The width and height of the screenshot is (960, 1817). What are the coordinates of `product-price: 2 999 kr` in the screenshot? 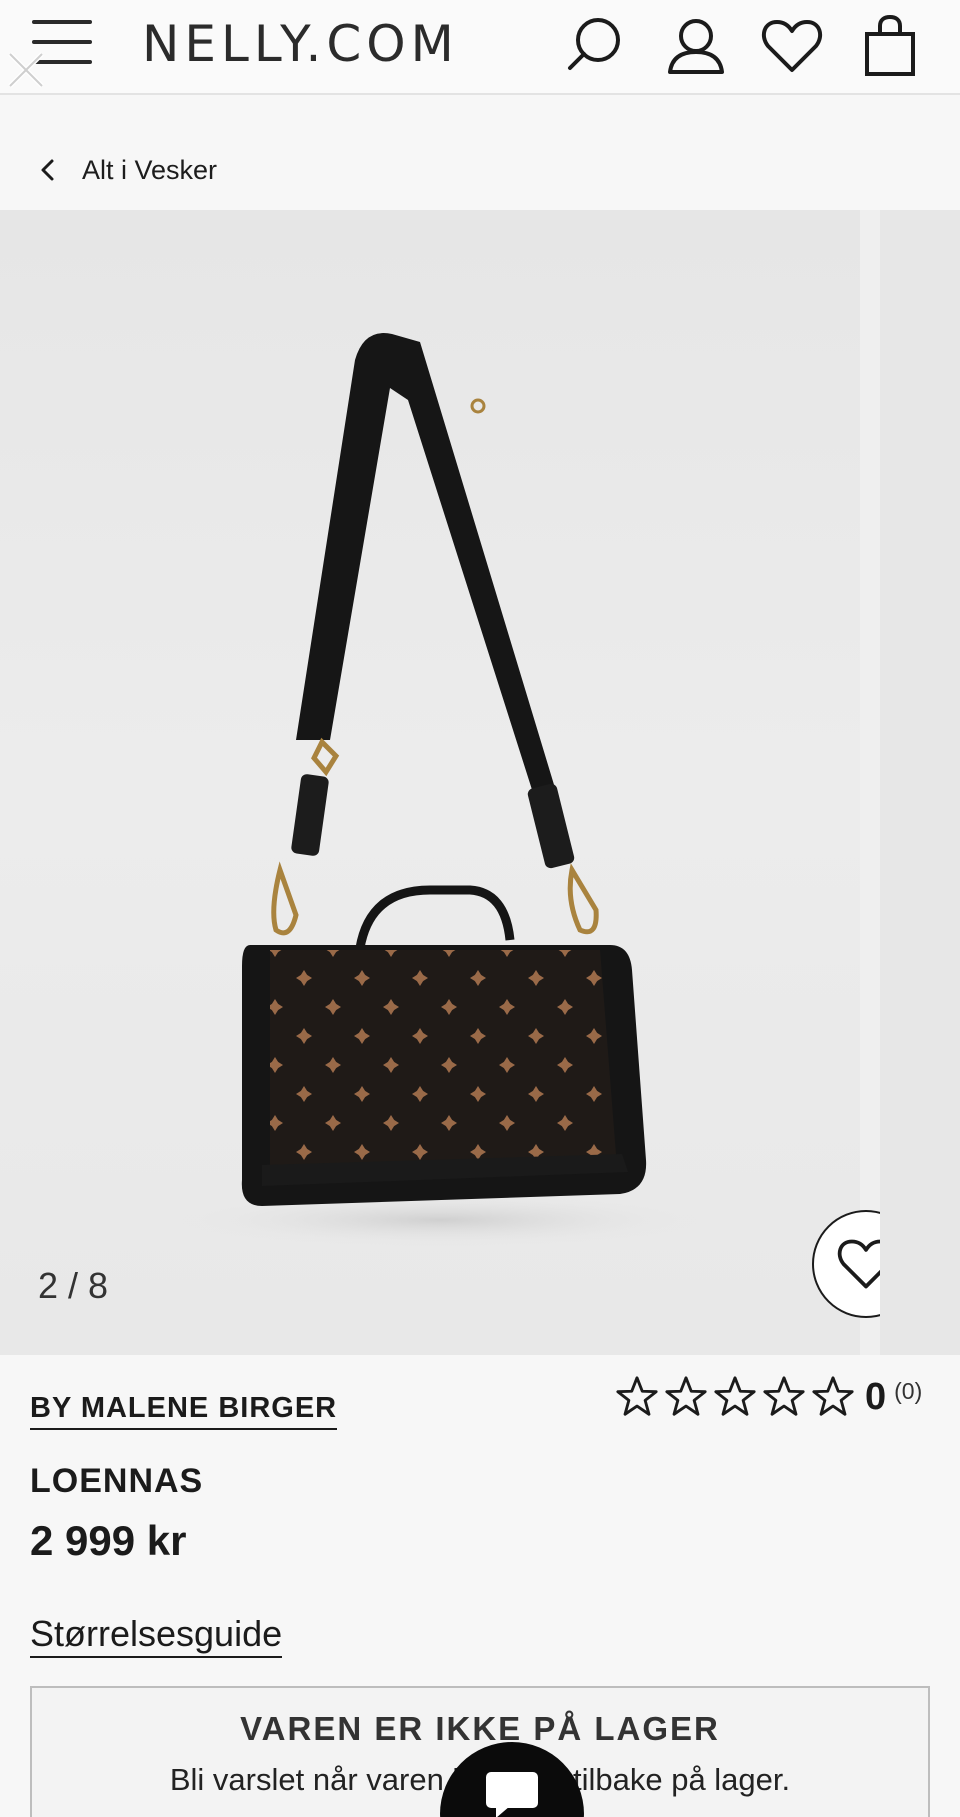 It's located at (108, 1540).